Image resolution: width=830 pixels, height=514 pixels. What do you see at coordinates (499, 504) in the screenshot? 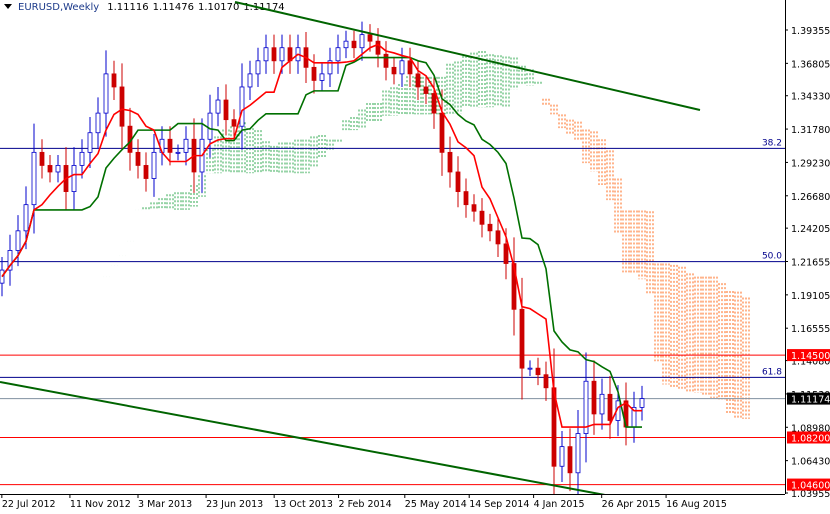
I see `x-tick-label: 14 Sep 2014` at bounding box center [499, 504].